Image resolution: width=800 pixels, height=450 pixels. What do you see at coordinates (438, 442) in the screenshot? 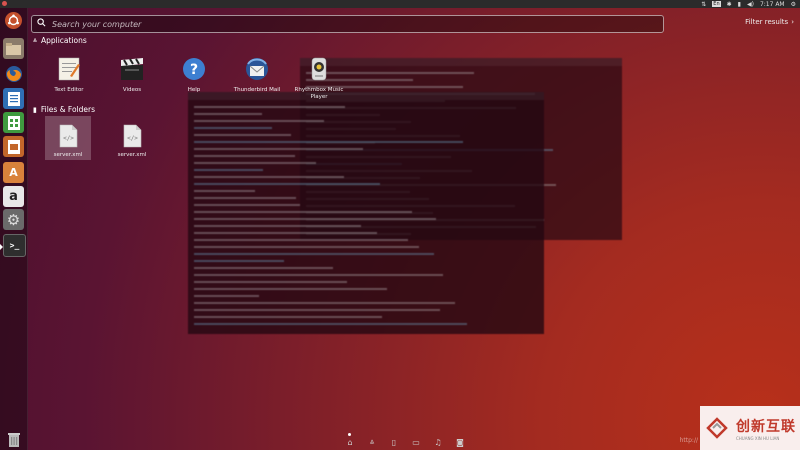
I see `music-lens-icon: ♫` at bounding box center [438, 442].